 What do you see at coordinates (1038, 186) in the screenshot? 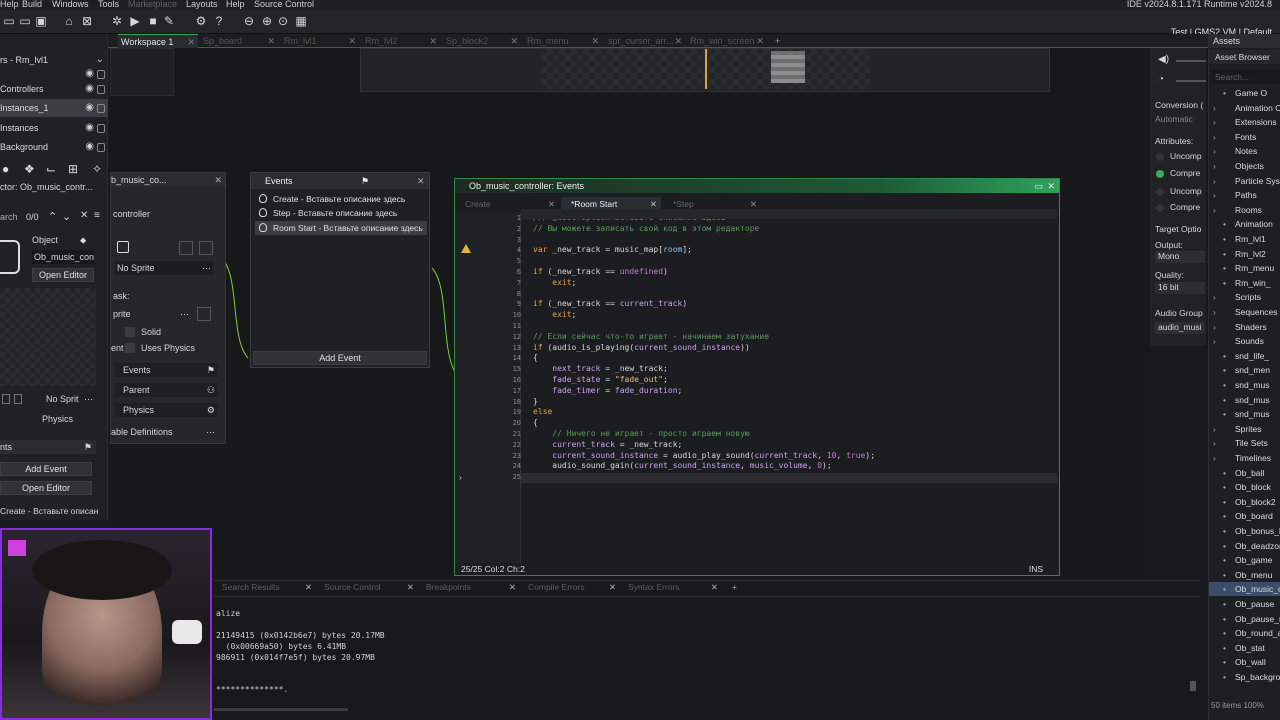
I see `maximize-icon: ▭` at bounding box center [1038, 186].